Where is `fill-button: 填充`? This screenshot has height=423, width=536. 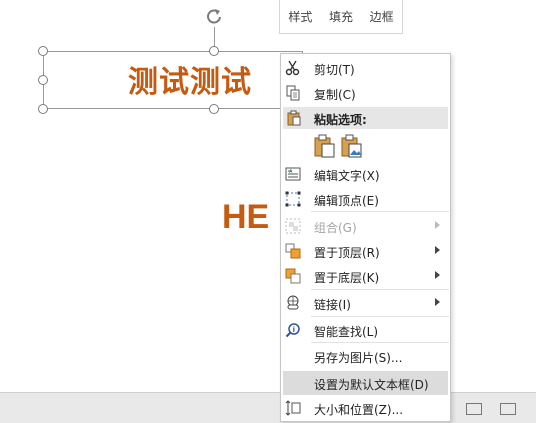 fill-button: 填充 is located at coordinates (341, 16).